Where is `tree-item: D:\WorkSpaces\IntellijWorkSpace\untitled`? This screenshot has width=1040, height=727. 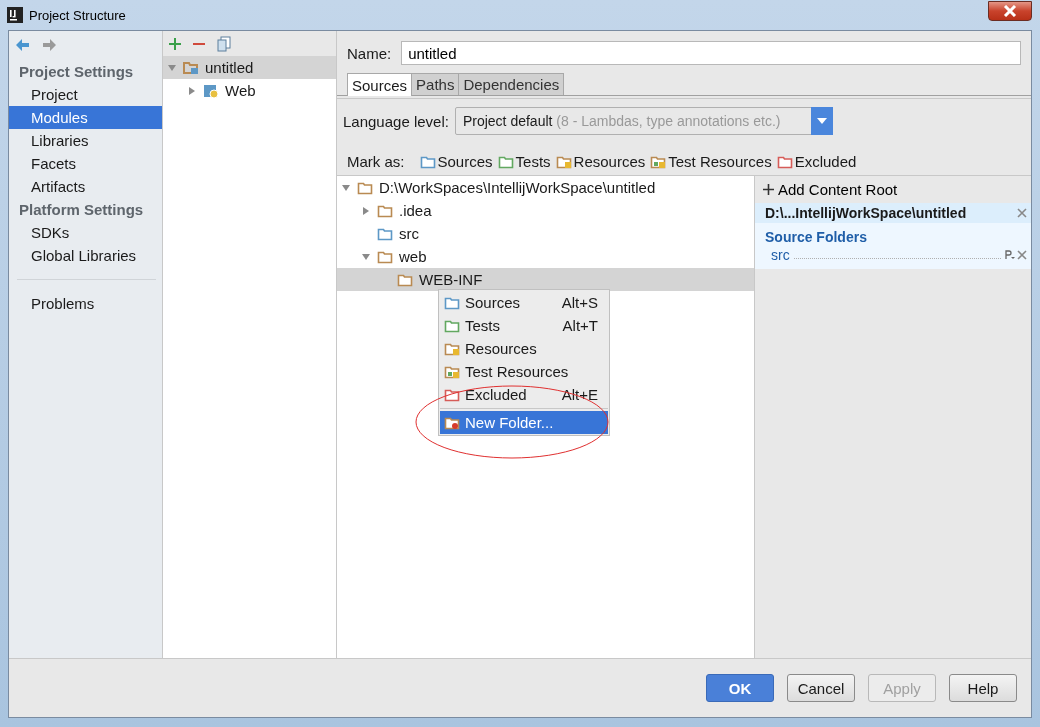
tree-item: D:\WorkSpaces\IntellijWorkSpace\untitled is located at coordinates (545, 187).